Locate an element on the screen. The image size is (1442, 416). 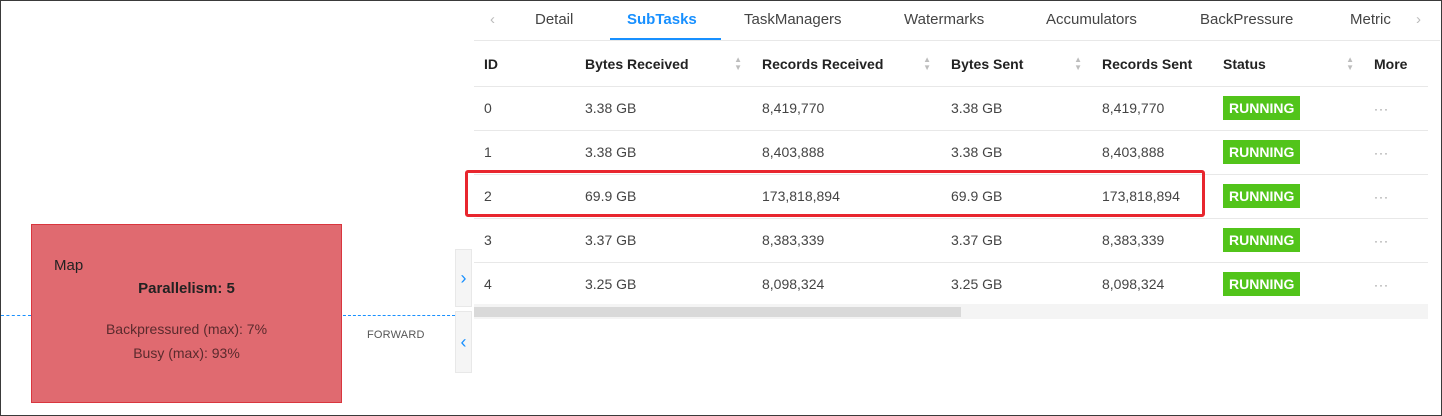
node-title: Map is located at coordinates (69, 265).